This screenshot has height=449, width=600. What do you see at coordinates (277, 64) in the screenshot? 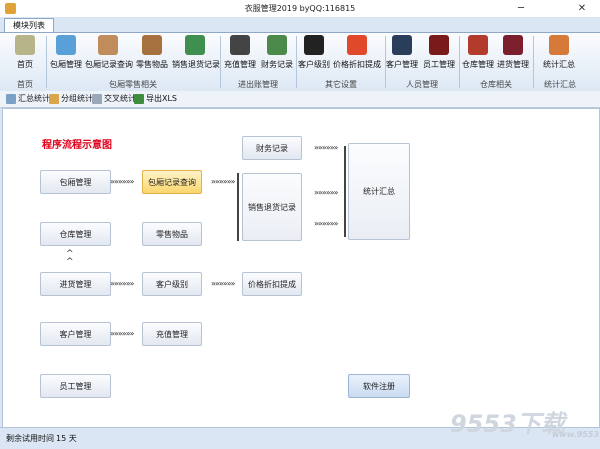
I see `ribbon-label: 财务记录` at bounding box center [277, 64].